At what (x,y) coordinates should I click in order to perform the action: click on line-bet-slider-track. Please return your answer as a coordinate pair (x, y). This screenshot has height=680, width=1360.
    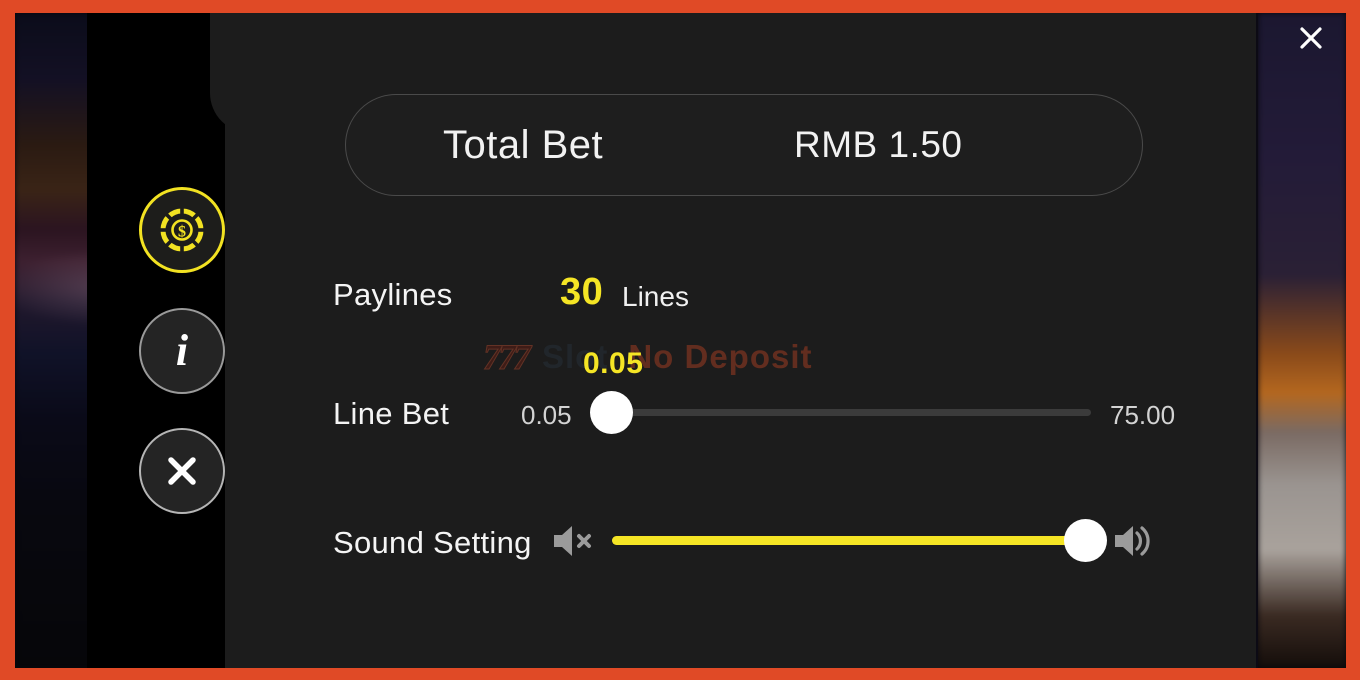
    Looking at the image, I should click on (851, 412).